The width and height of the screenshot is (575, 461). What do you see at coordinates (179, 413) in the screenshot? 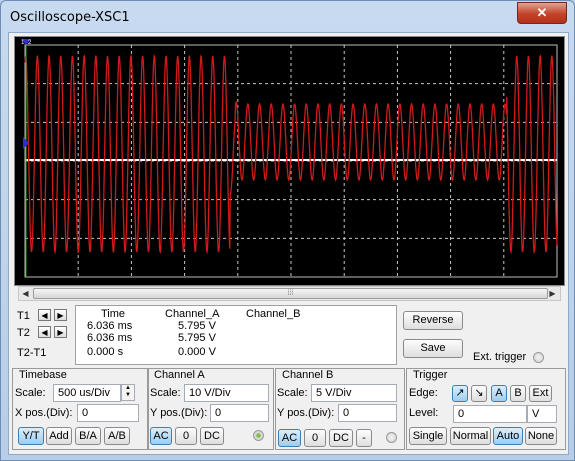
I see `channel-a-ypos-label: Y pos.(Div):` at bounding box center [179, 413].